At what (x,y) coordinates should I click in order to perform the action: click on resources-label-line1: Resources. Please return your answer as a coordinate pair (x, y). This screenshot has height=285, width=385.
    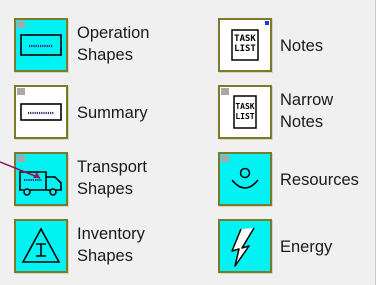
    Looking at the image, I should click on (319, 180).